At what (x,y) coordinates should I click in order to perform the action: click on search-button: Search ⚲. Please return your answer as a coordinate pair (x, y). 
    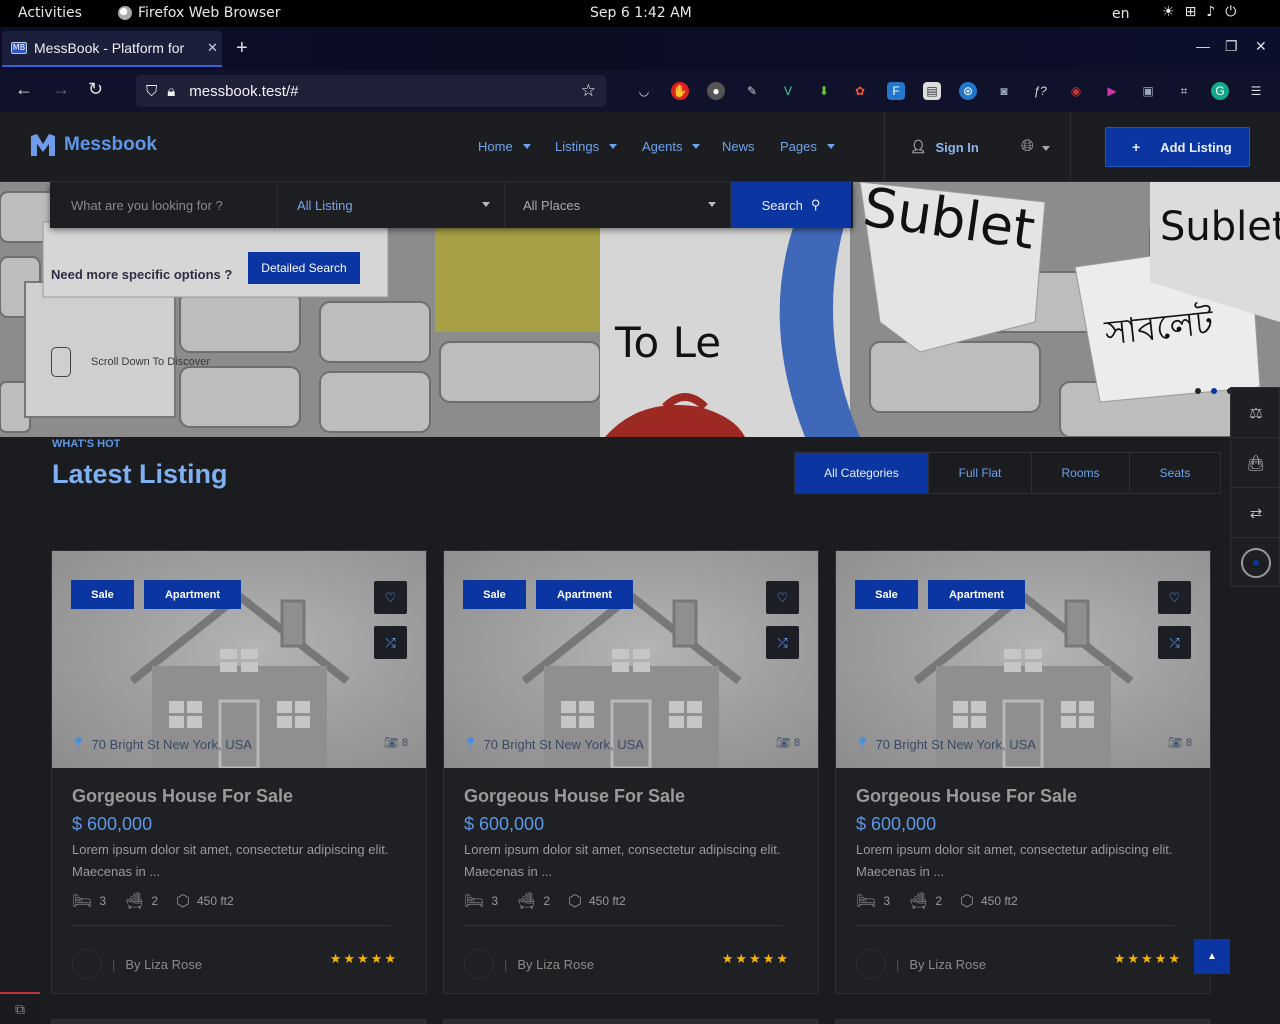
    Looking at the image, I should click on (791, 205).